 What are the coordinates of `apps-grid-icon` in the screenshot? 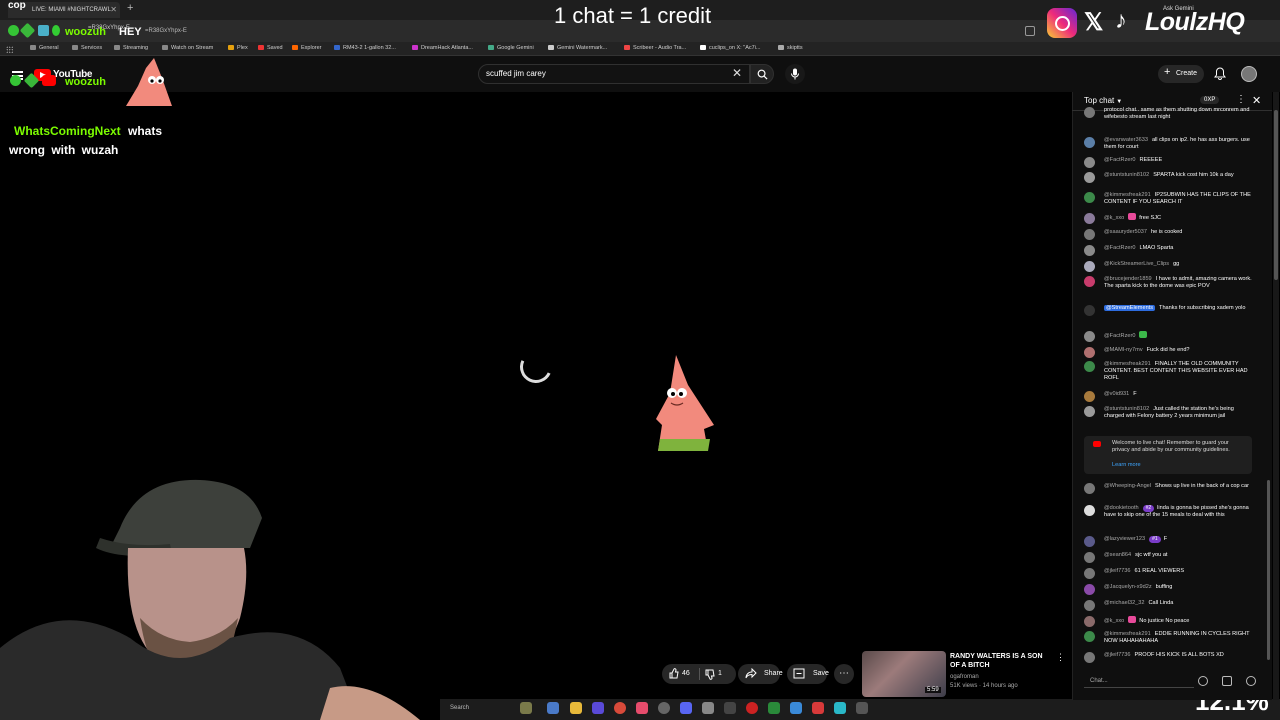 It's located at (9, 49).